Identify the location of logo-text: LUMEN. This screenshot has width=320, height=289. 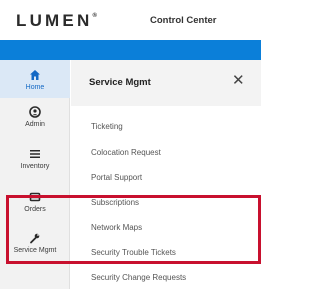
(54, 20).